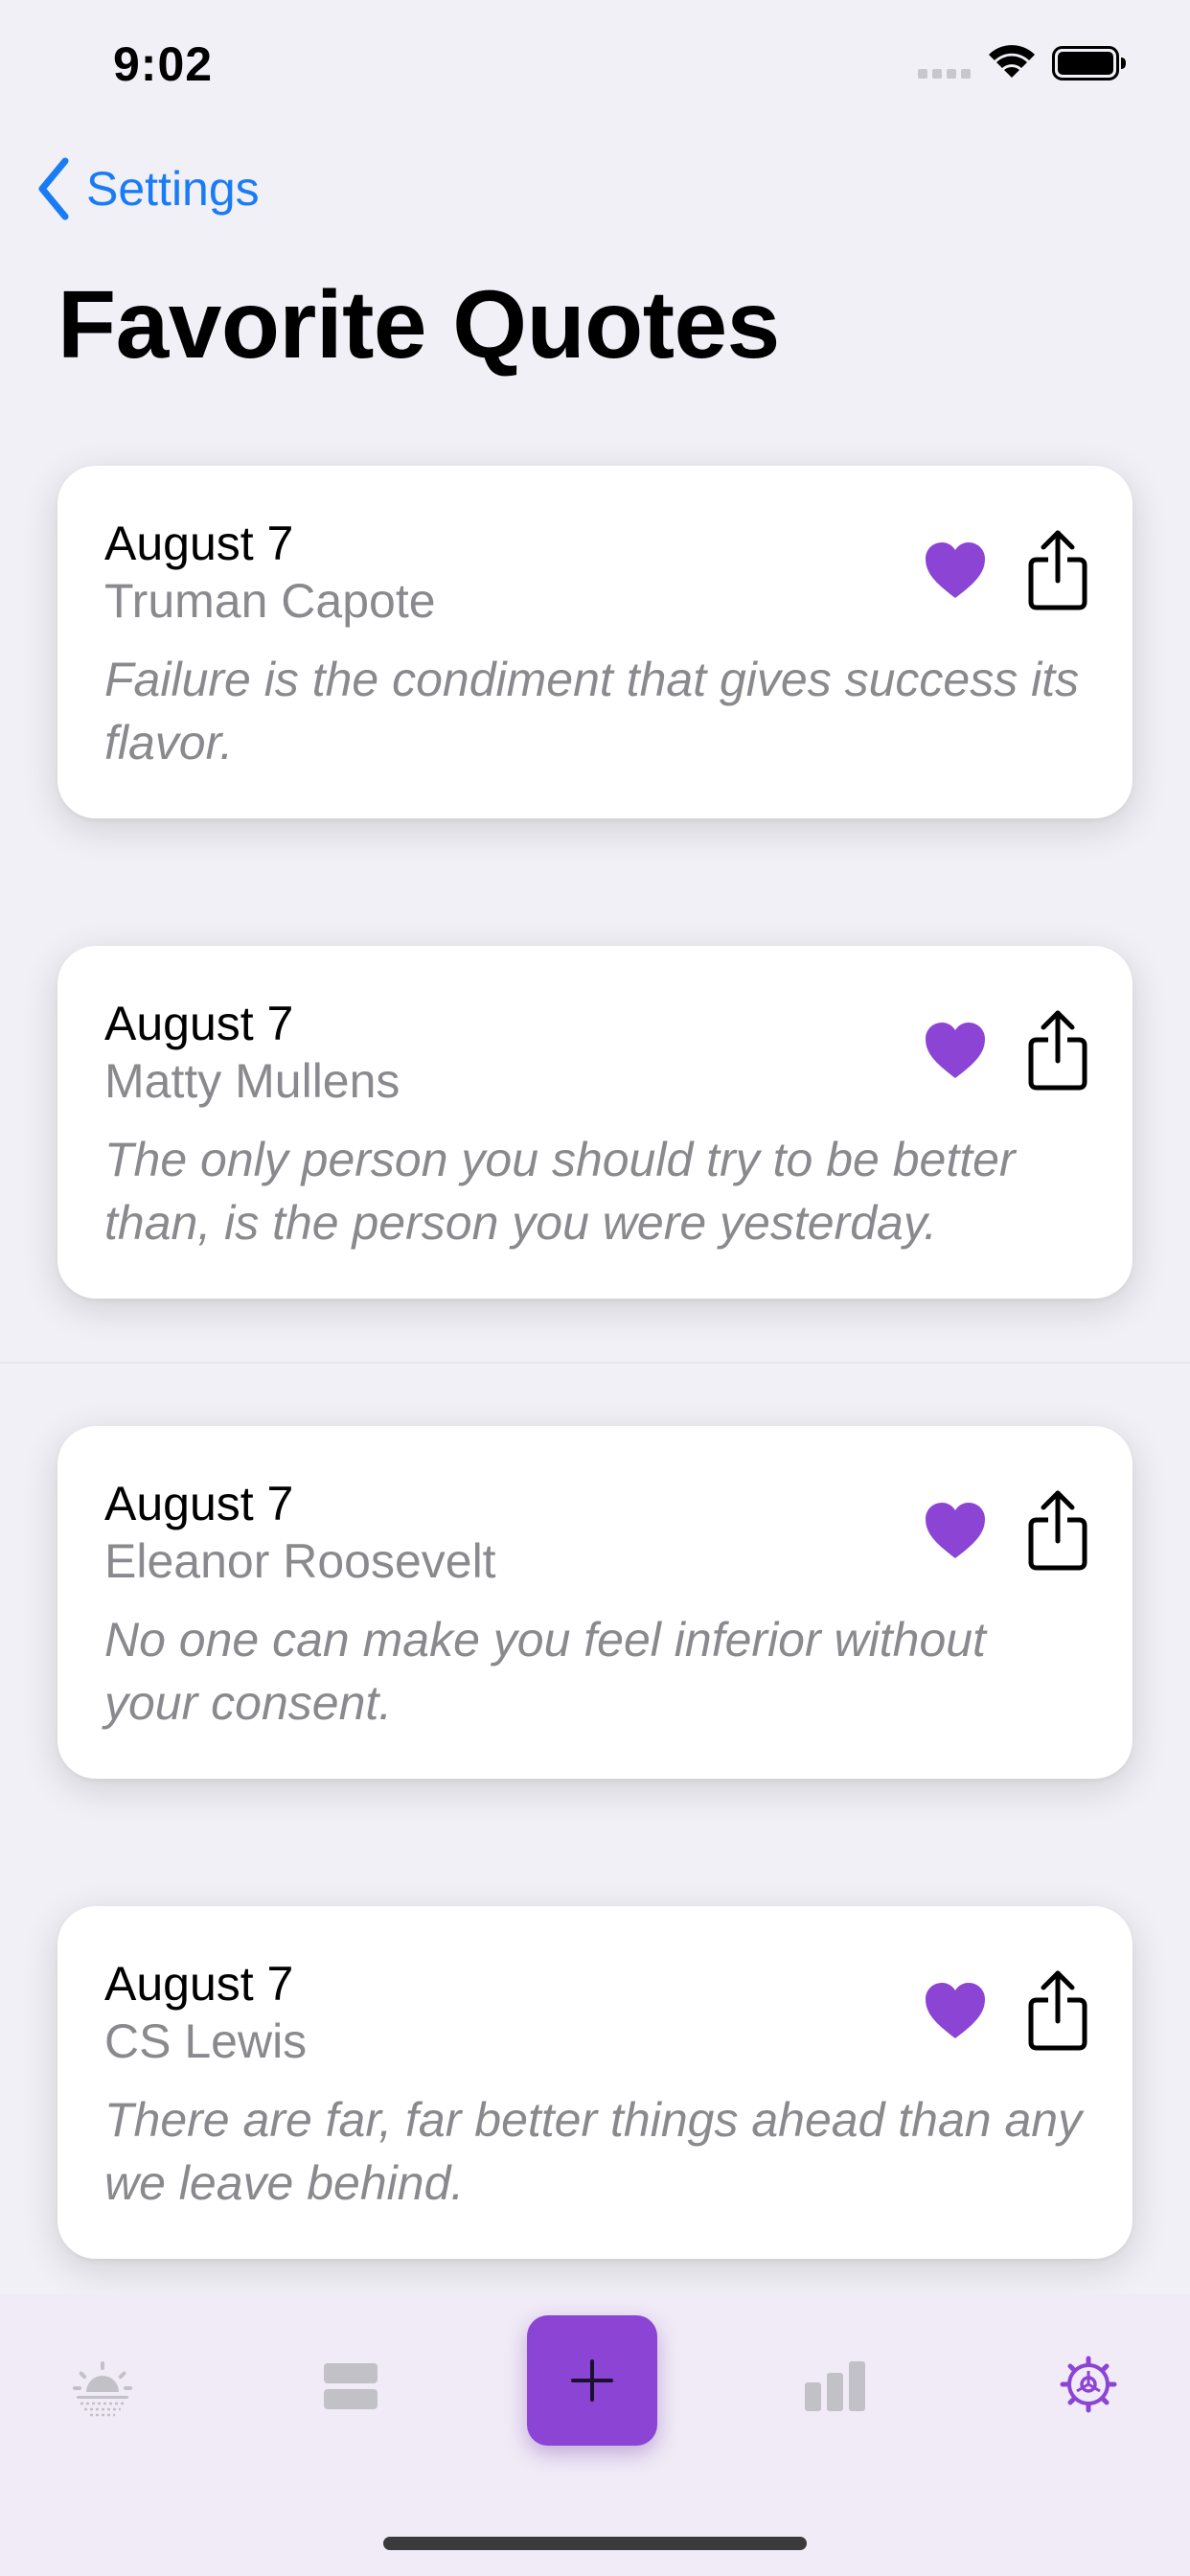 This screenshot has width=1190, height=2576. What do you see at coordinates (595, 1363) in the screenshot?
I see `list-divider` at bounding box center [595, 1363].